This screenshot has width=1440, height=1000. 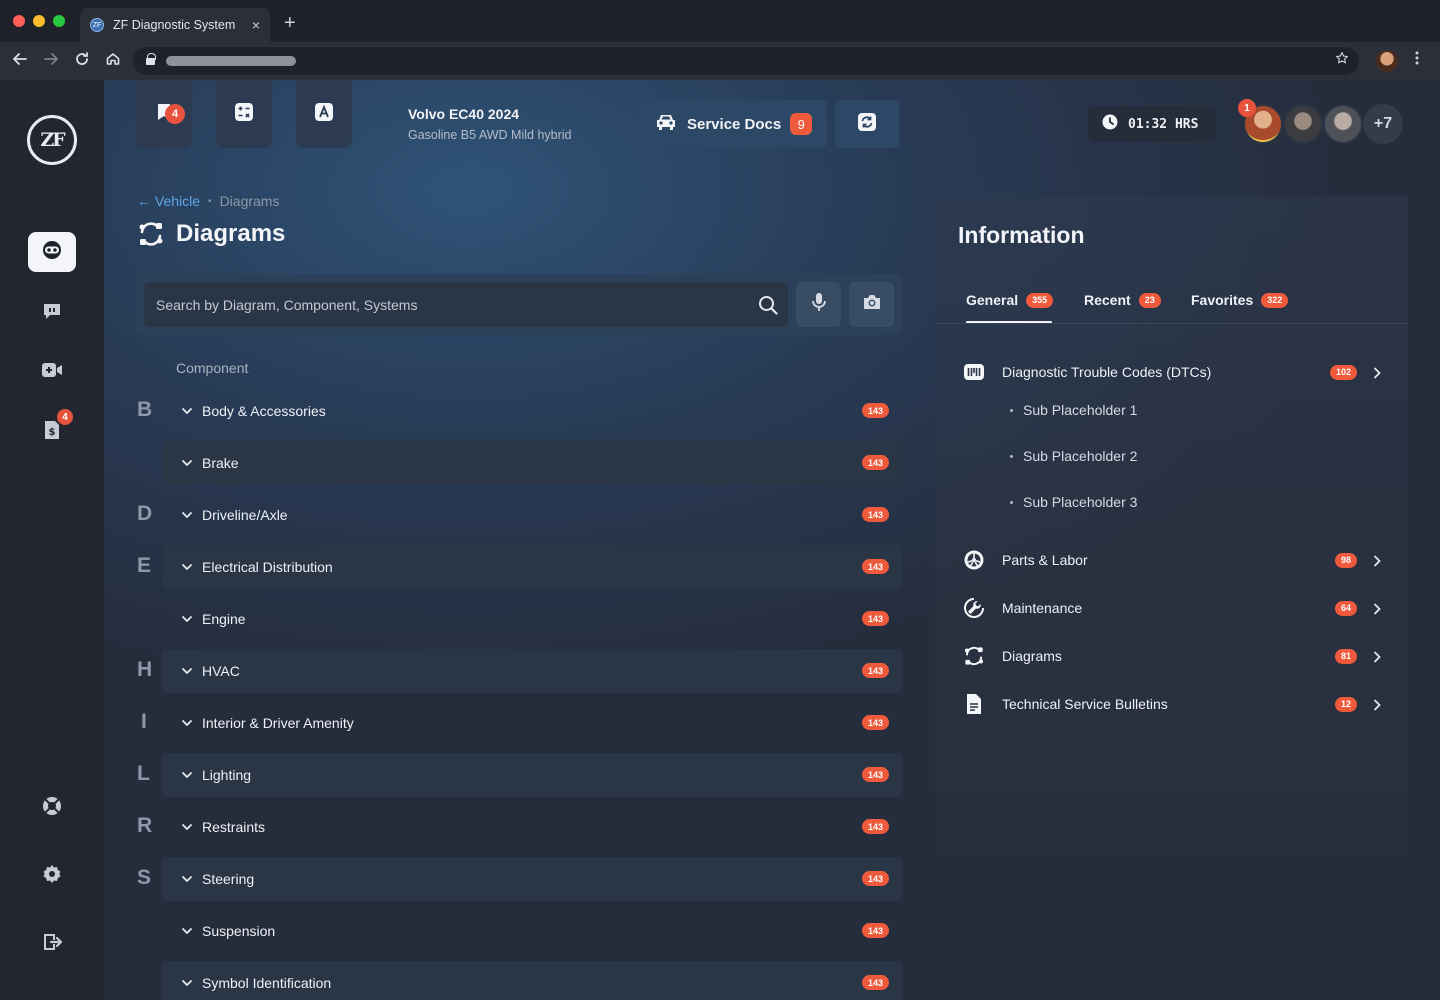 What do you see at coordinates (19, 21) in the screenshot?
I see `window-close-dot` at bounding box center [19, 21].